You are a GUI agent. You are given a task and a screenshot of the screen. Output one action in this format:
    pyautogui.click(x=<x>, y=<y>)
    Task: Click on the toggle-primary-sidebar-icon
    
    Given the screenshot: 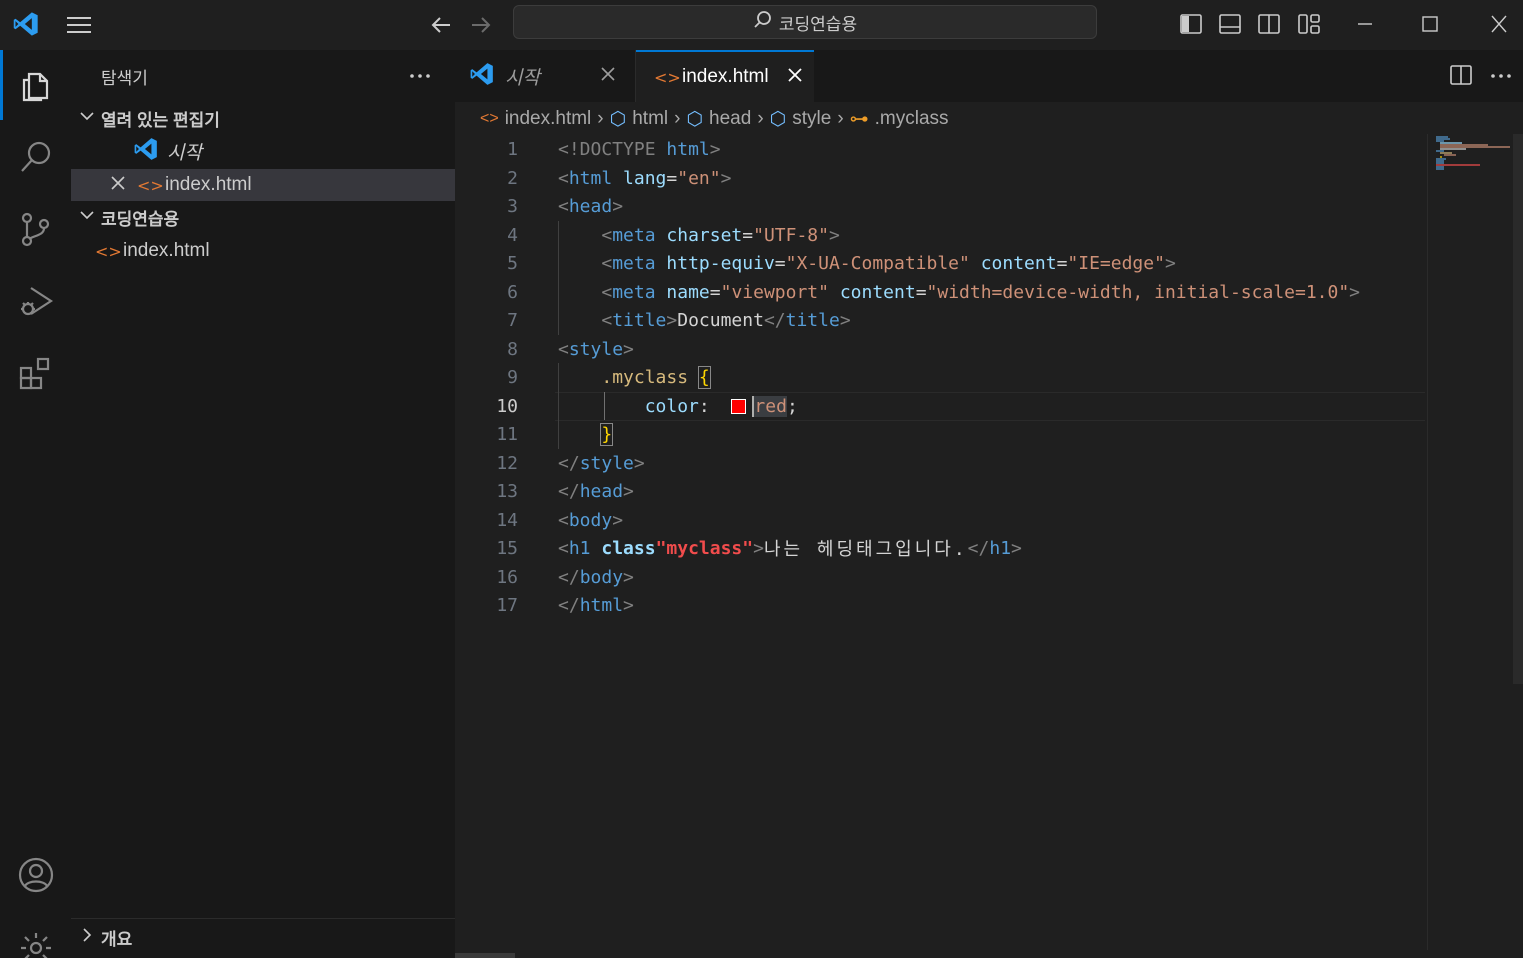 What is the action you would take?
    pyautogui.click(x=1191, y=24)
    